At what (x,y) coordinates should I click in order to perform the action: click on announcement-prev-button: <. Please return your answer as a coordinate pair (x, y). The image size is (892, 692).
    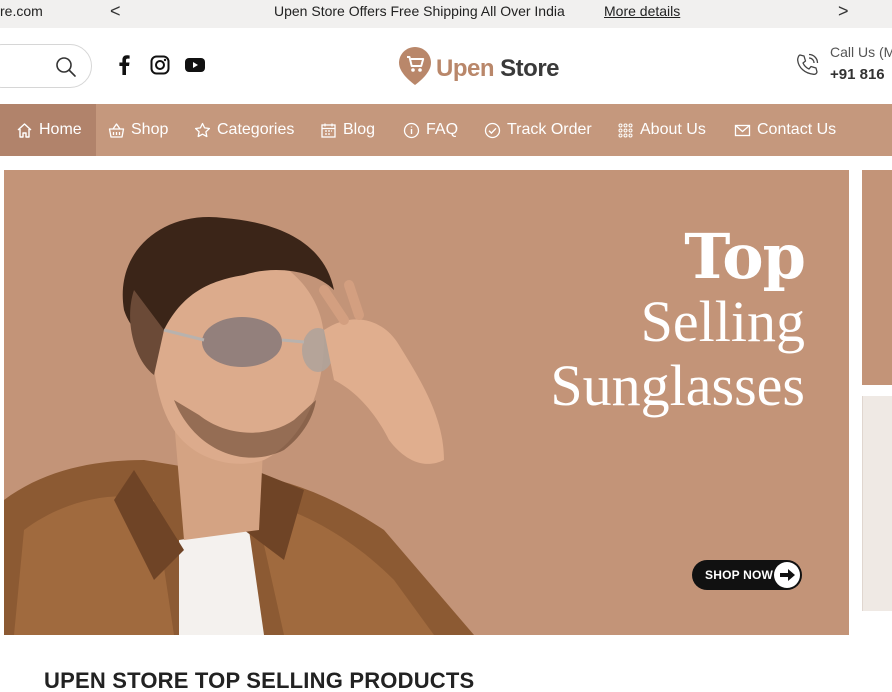
    Looking at the image, I should click on (115, 11).